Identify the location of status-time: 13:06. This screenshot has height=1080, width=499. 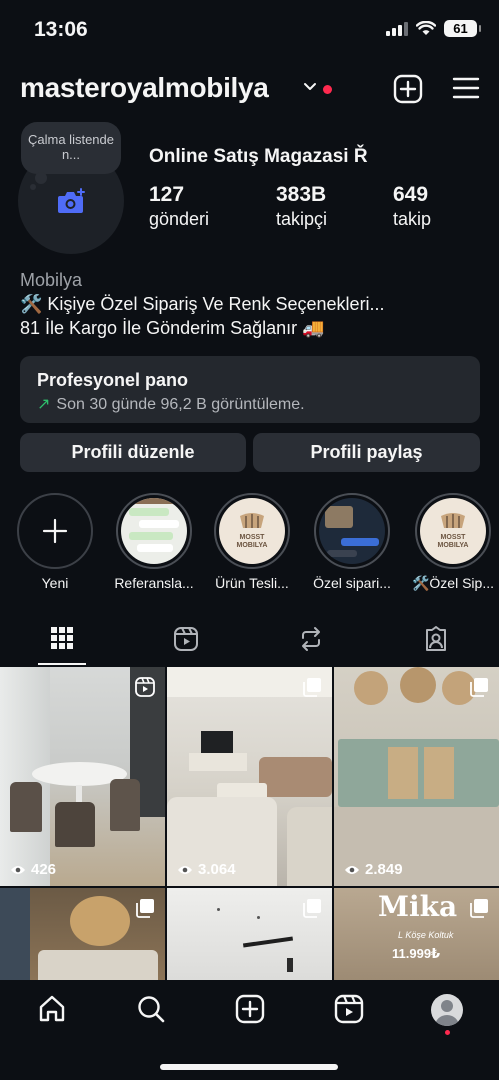
(61, 29).